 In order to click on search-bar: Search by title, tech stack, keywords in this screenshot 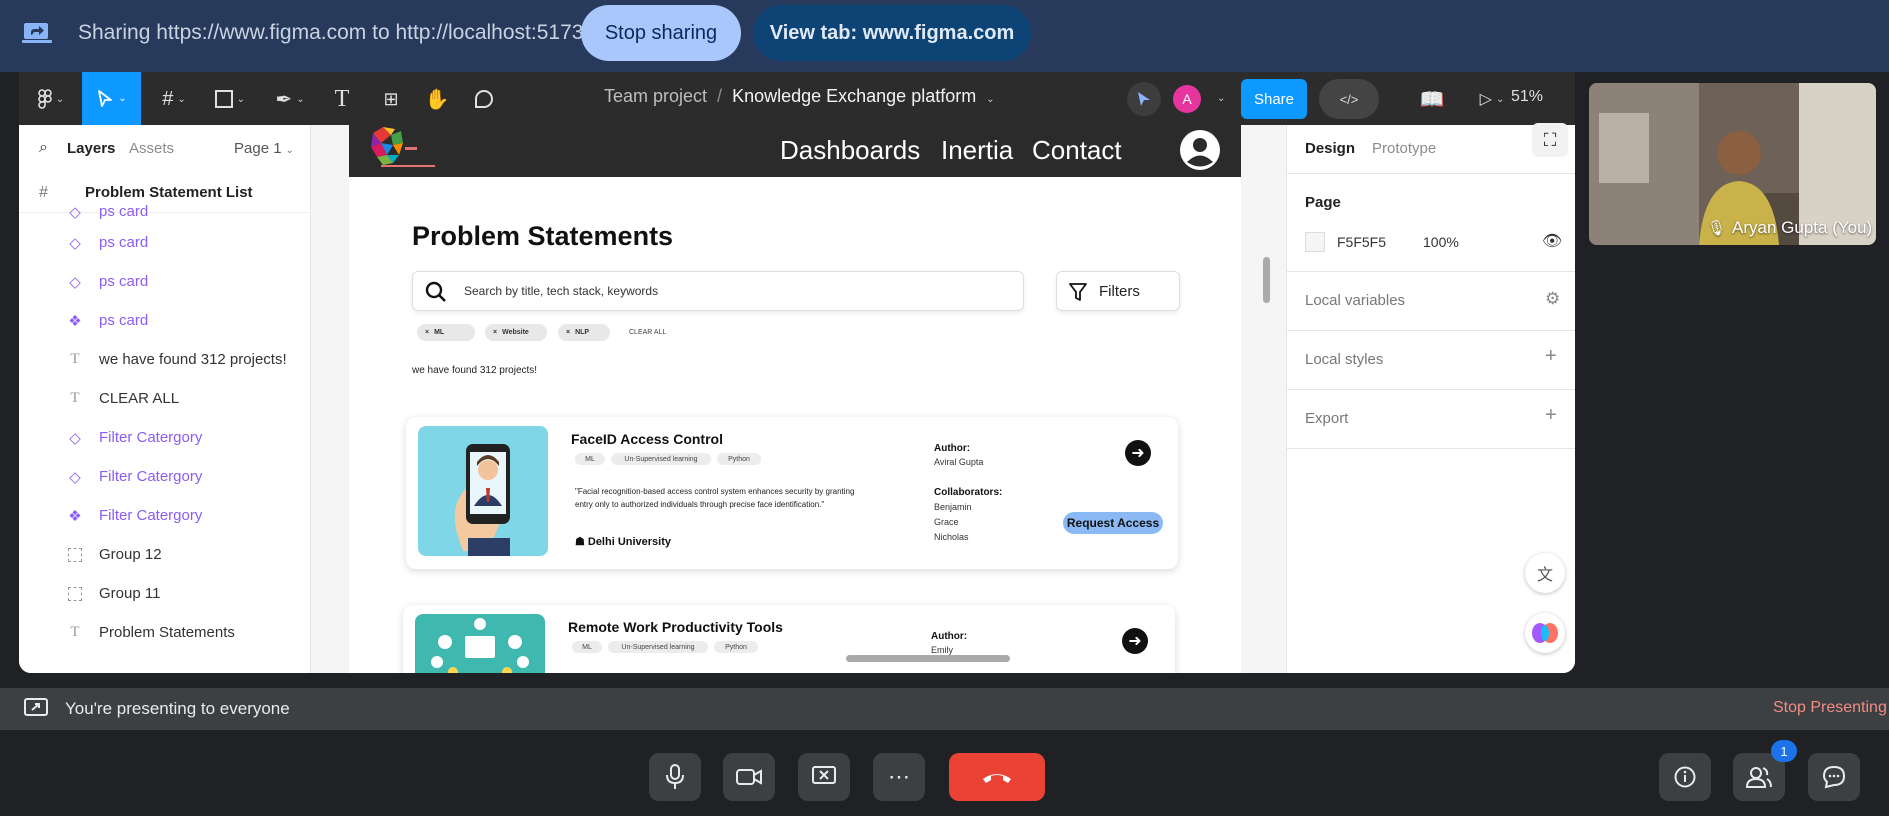, I will do `click(718, 291)`.